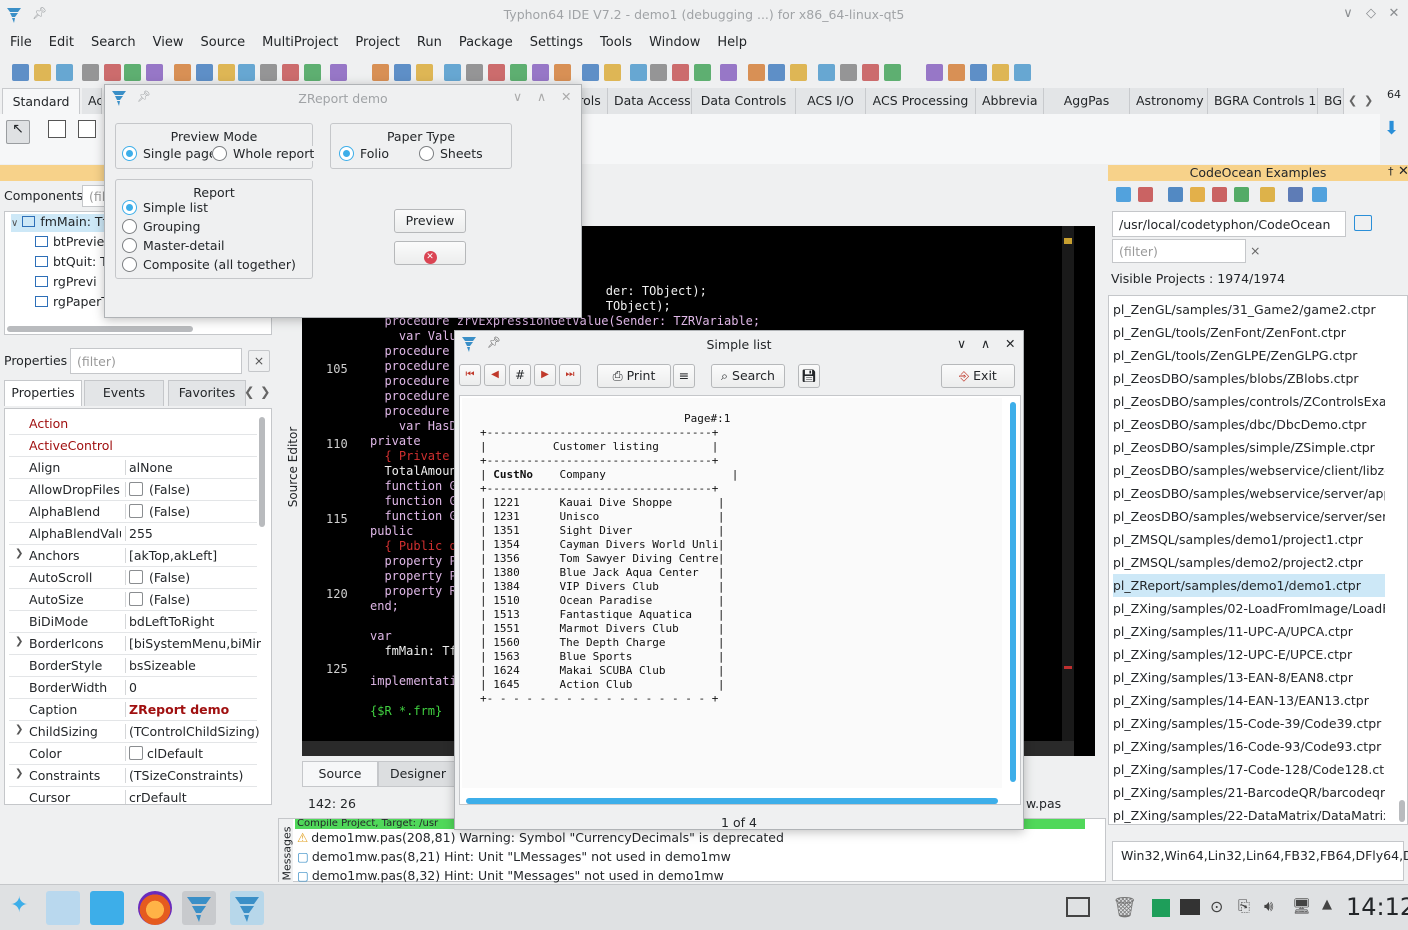  I want to click on menu-multiproject: MultiProject, so click(300, 42).